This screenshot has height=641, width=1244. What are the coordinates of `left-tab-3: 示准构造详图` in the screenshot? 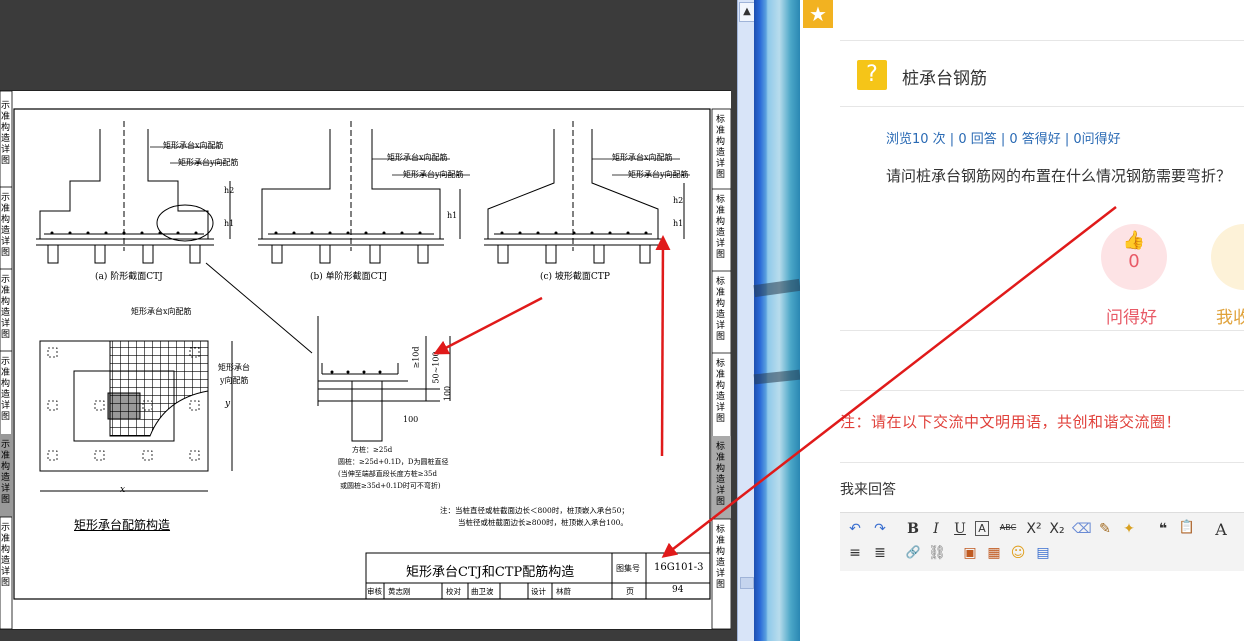 It's located at (6, 308).